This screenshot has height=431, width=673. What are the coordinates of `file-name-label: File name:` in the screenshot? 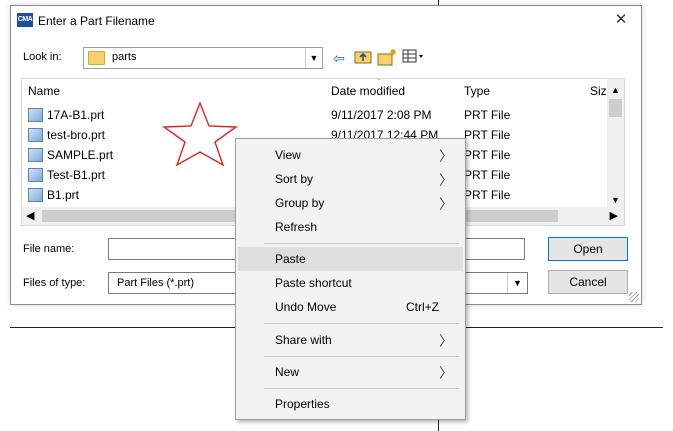 It's located at (49, 249).